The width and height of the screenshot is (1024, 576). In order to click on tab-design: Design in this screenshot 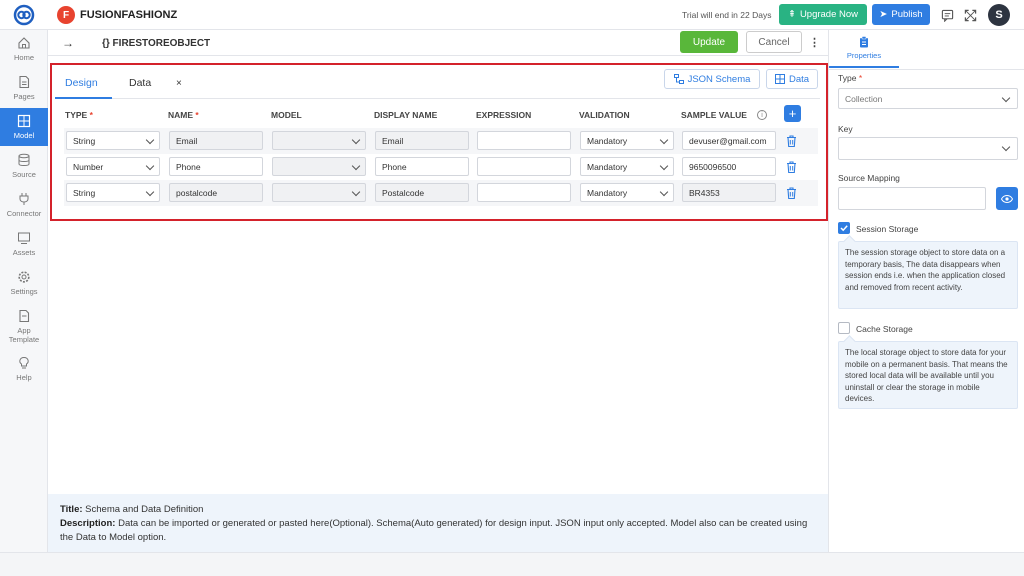, I will do `click(81, 83)`.